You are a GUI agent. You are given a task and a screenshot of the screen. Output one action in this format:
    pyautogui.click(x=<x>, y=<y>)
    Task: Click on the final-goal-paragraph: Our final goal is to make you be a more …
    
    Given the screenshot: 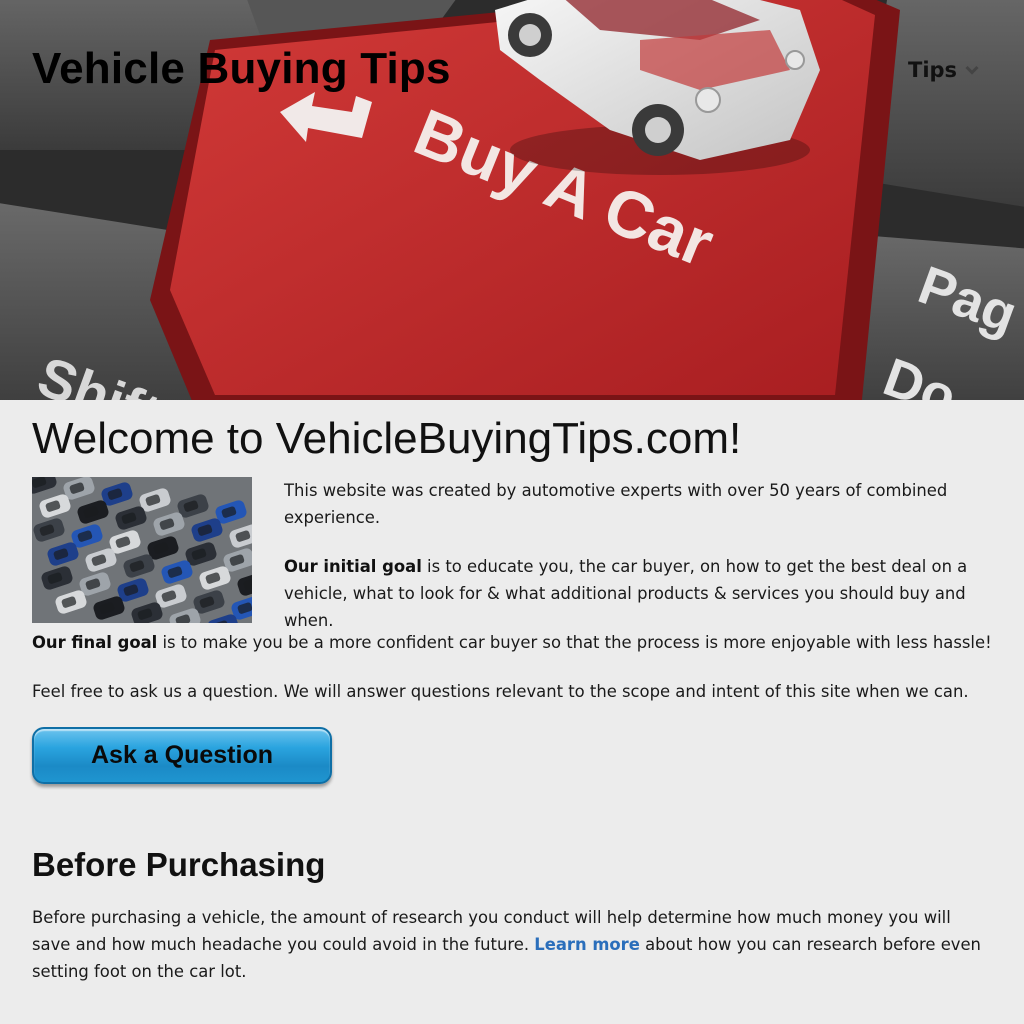 What is the action you would take?
    pyautogui.click(x=512, y=642)
    